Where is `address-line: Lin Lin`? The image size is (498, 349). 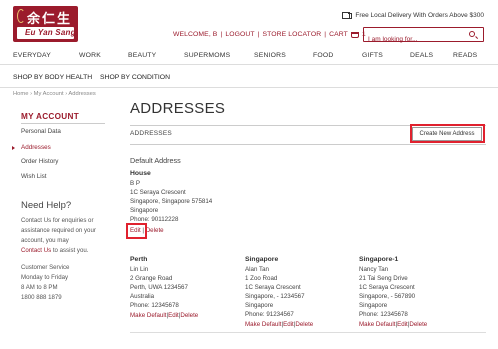 address-line: Lin Lin is located at coordinates (139, 269).